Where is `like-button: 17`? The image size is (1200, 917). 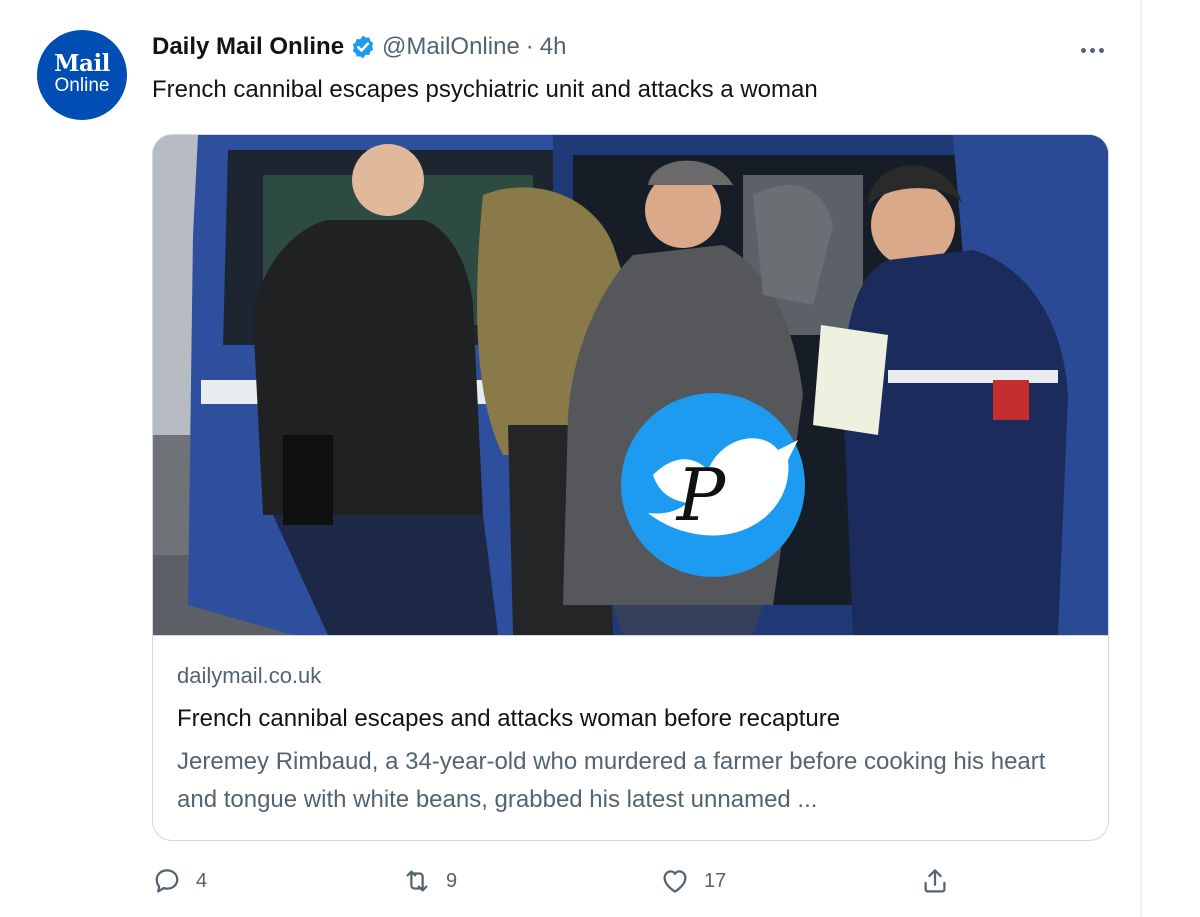
like-button: 17 is located at coordinates (693, 881).